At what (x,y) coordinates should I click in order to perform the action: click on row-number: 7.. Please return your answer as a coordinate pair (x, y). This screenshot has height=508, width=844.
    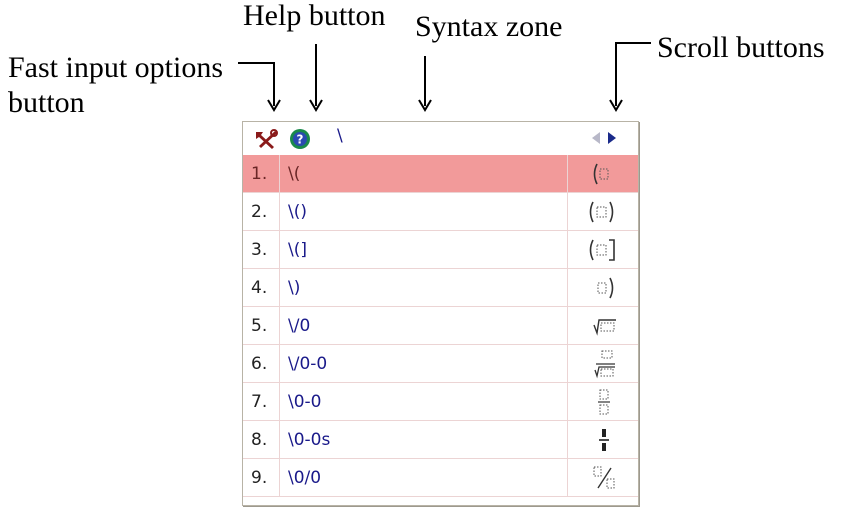
    Looking at the image, I should click on (259, 402).